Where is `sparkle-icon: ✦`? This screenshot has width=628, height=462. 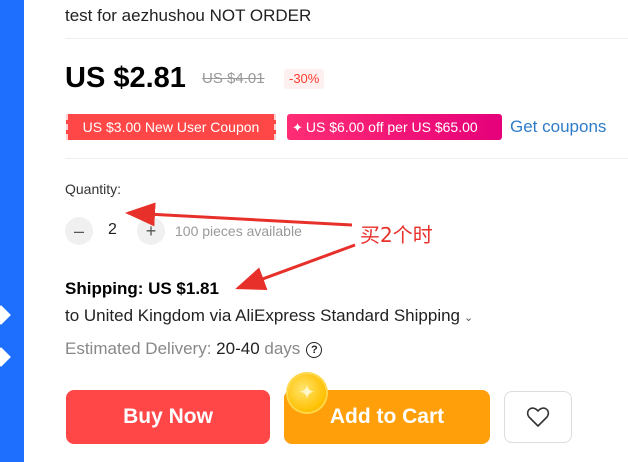
sparkle-icon: ✦ is located at coordinates (297, 127).